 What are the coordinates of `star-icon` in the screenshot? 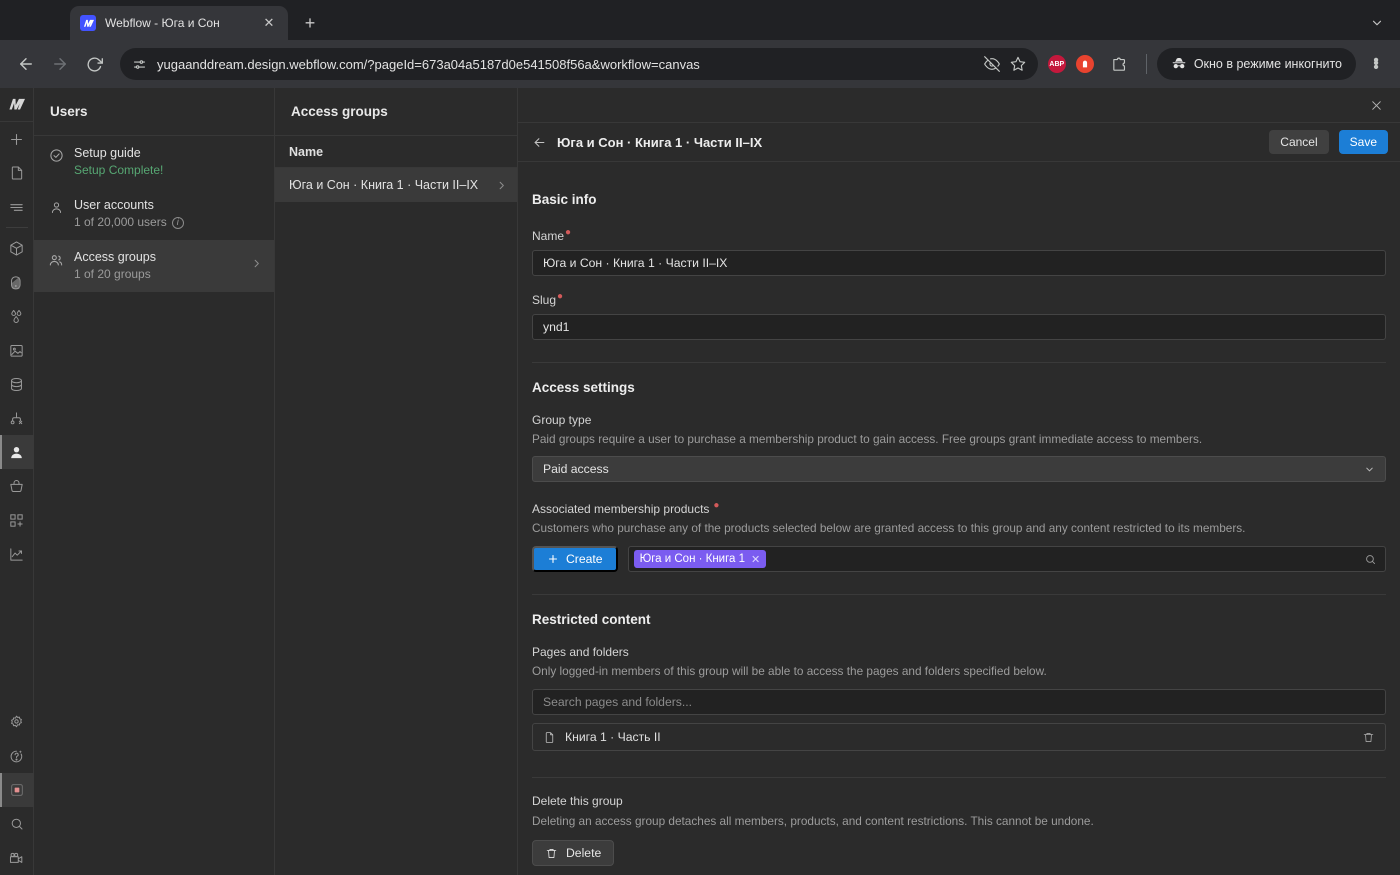 It's located at (1018, 64).